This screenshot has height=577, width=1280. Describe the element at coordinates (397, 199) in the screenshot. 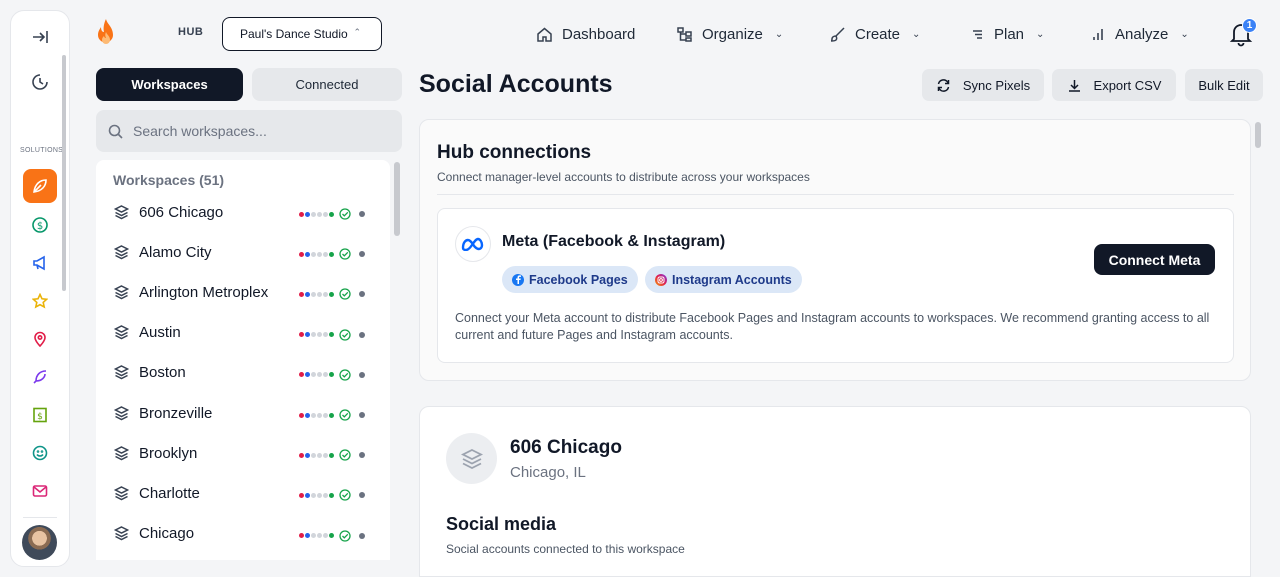

I see `list-scrollbar` at that location.